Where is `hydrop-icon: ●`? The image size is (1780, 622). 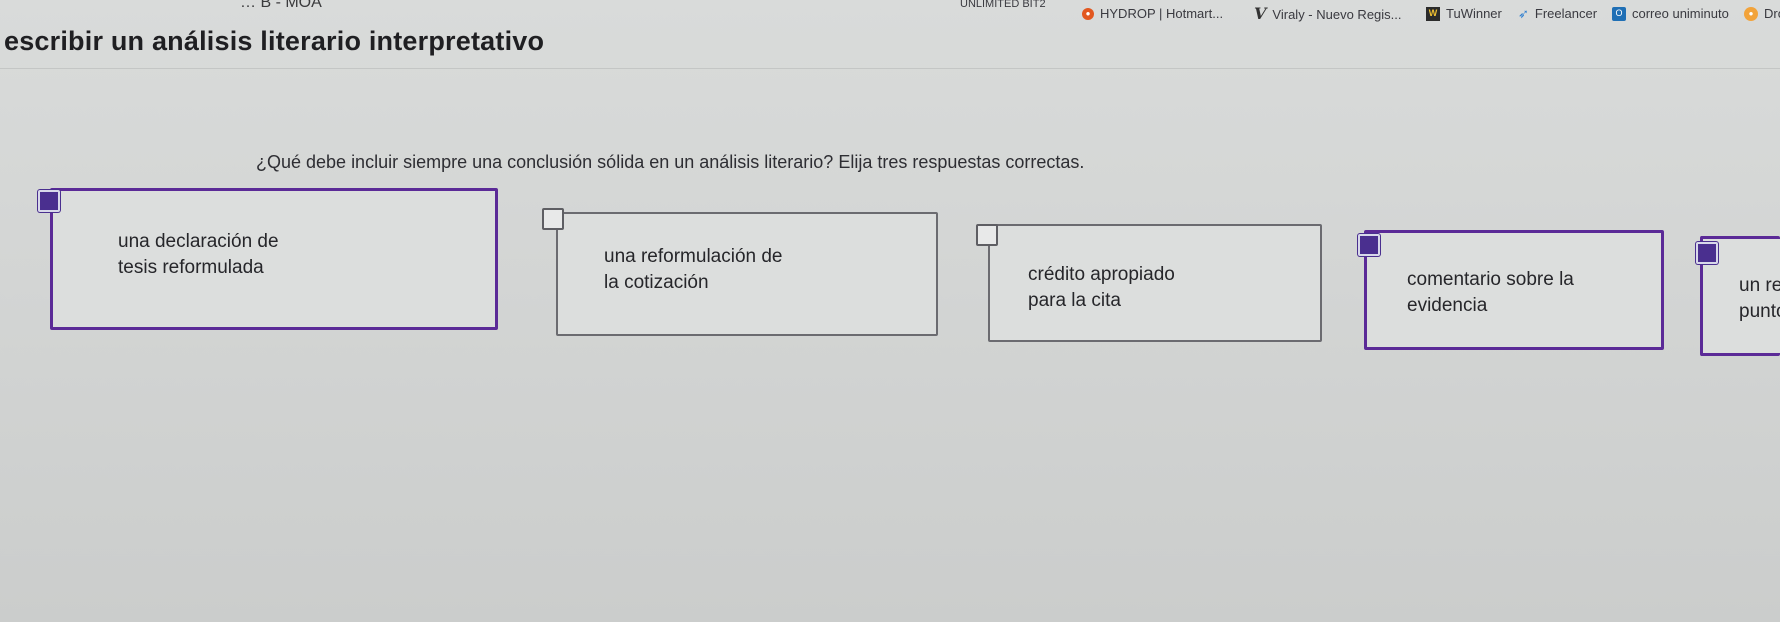
hydrop-icon: ● is located at coordinates (1088, 13).